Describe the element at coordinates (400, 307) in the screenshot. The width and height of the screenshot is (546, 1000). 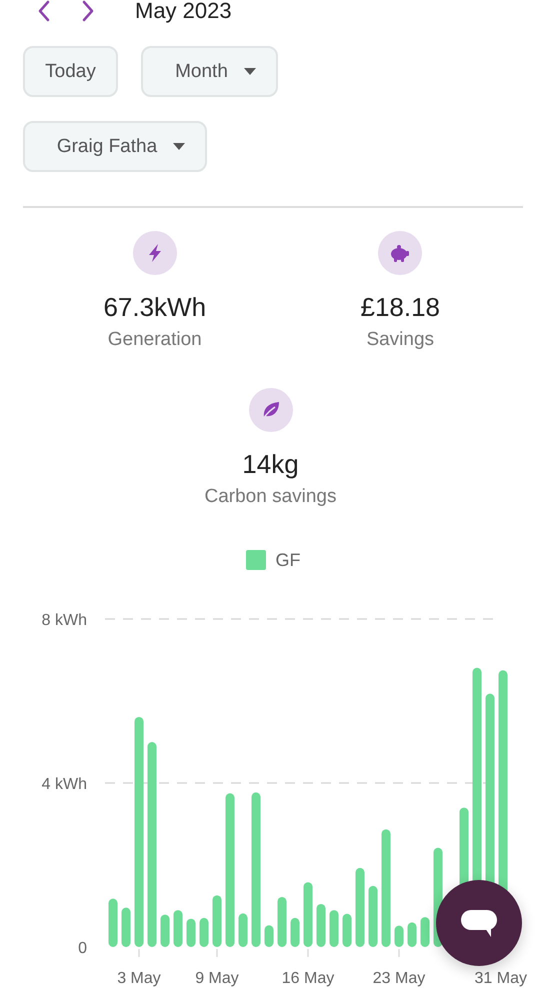
I see `stat-value: £18.18` at that location.